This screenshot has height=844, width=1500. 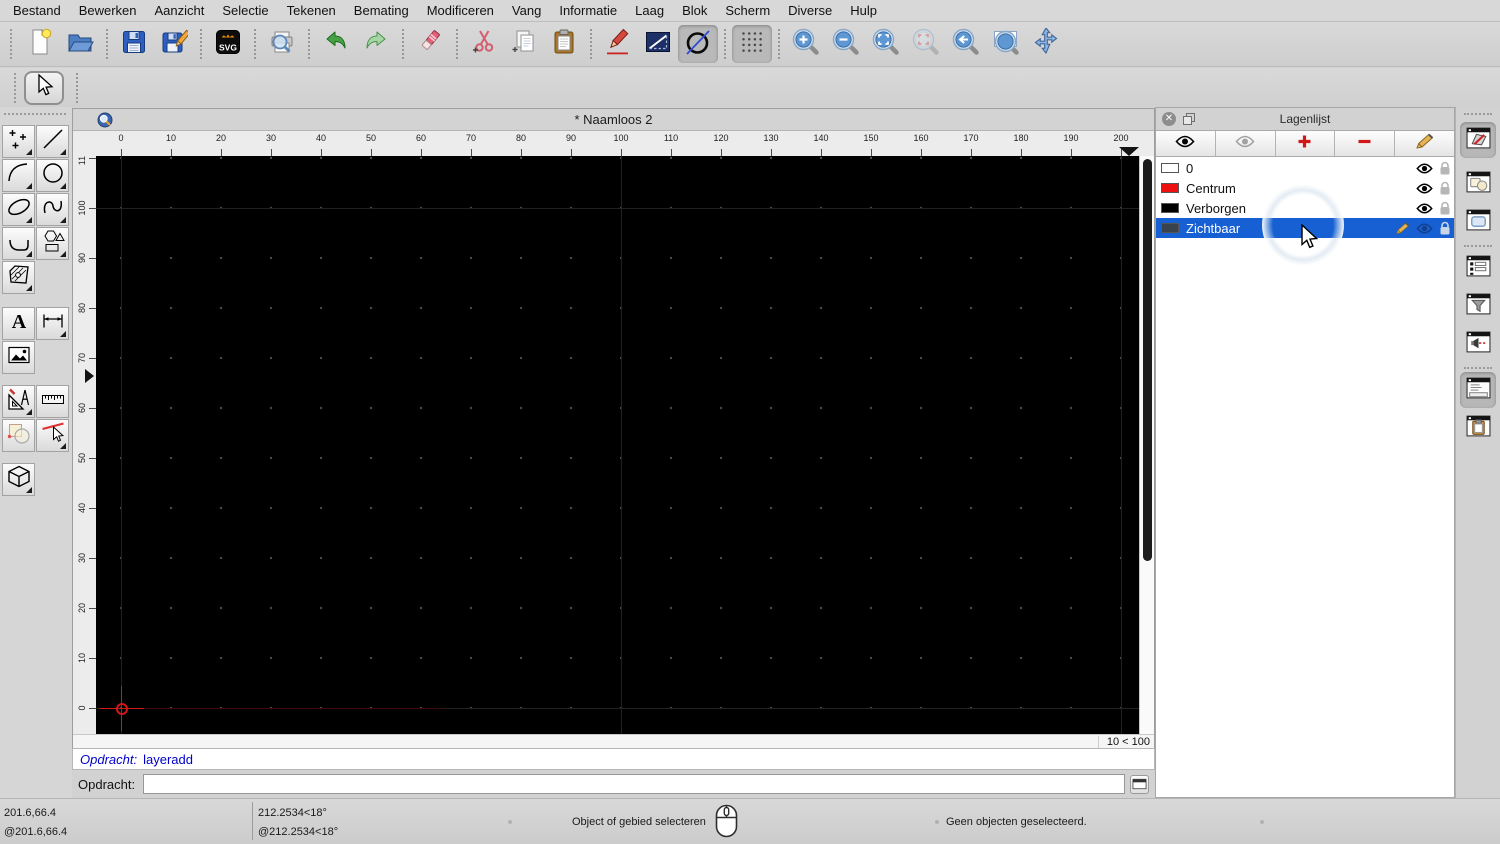 I want to click on command-detach-button, so click(x=1139, y=784).